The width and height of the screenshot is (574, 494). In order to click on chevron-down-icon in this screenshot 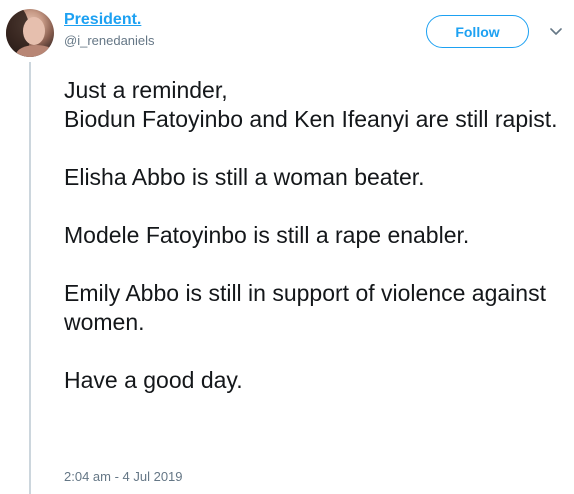, I will do `click(556, 32)`.